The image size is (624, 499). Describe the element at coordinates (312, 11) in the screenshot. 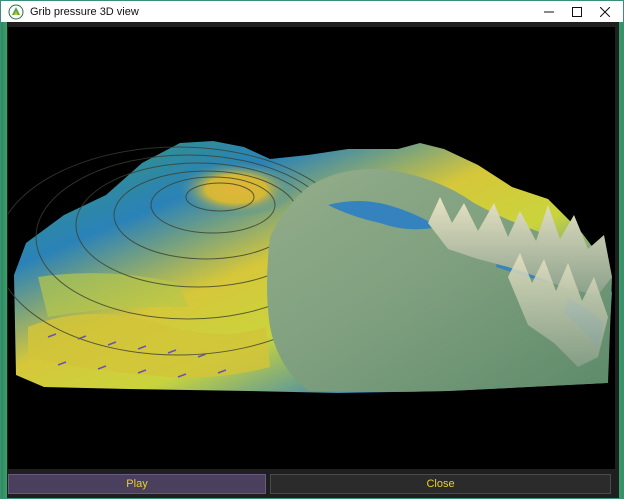

I see `title-bar: Grib pressure 3D view` at that location.